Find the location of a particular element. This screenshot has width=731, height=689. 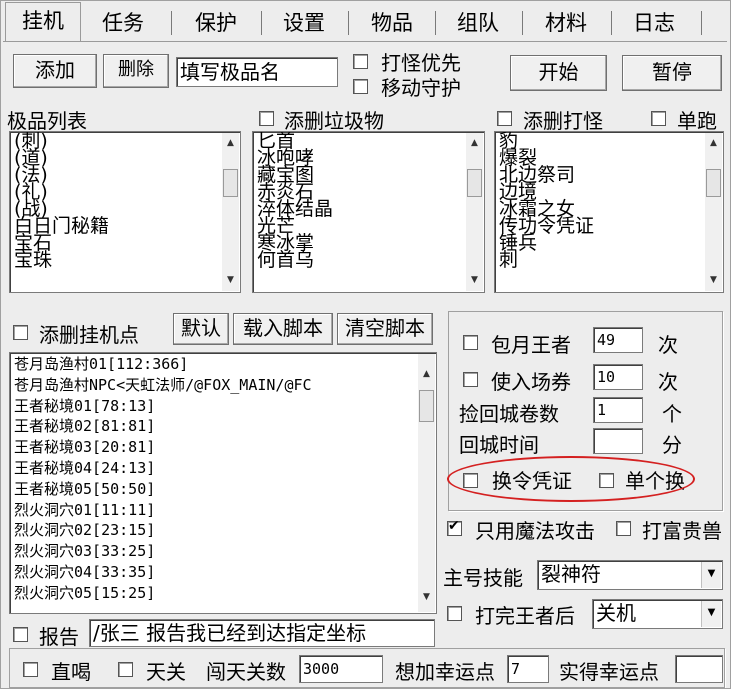

count-unit: 个 is located at coordinates (672, 414).